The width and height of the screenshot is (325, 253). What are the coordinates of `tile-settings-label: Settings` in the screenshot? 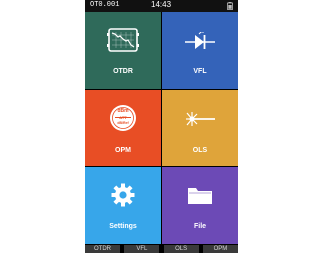 It's located at (123, 226).